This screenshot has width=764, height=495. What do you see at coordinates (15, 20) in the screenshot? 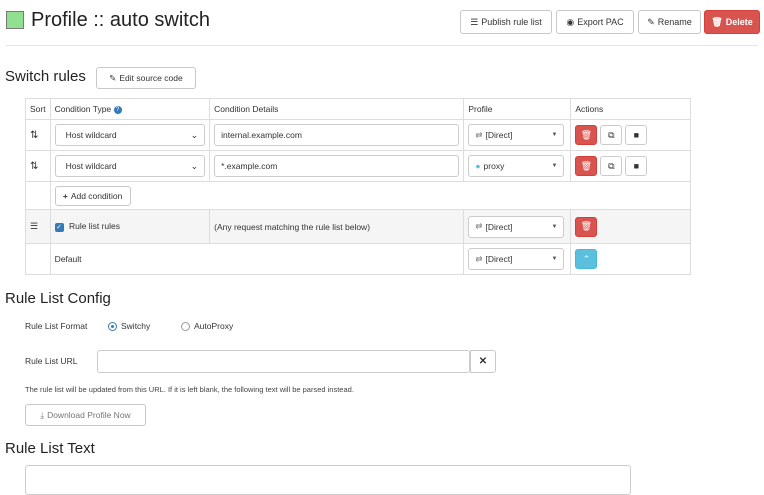
I see `profile-color-swatch` at bounding box center [15, 20].